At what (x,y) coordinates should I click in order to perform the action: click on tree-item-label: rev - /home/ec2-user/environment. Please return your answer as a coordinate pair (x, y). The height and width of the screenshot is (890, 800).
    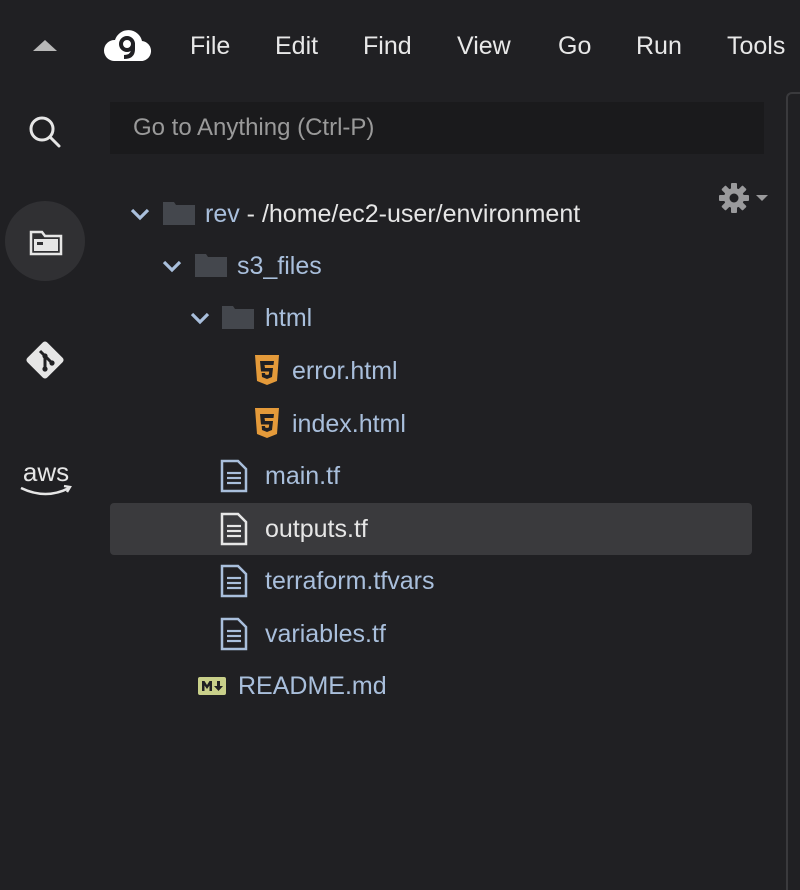
    Looking at the image, I should click on (392, 214).